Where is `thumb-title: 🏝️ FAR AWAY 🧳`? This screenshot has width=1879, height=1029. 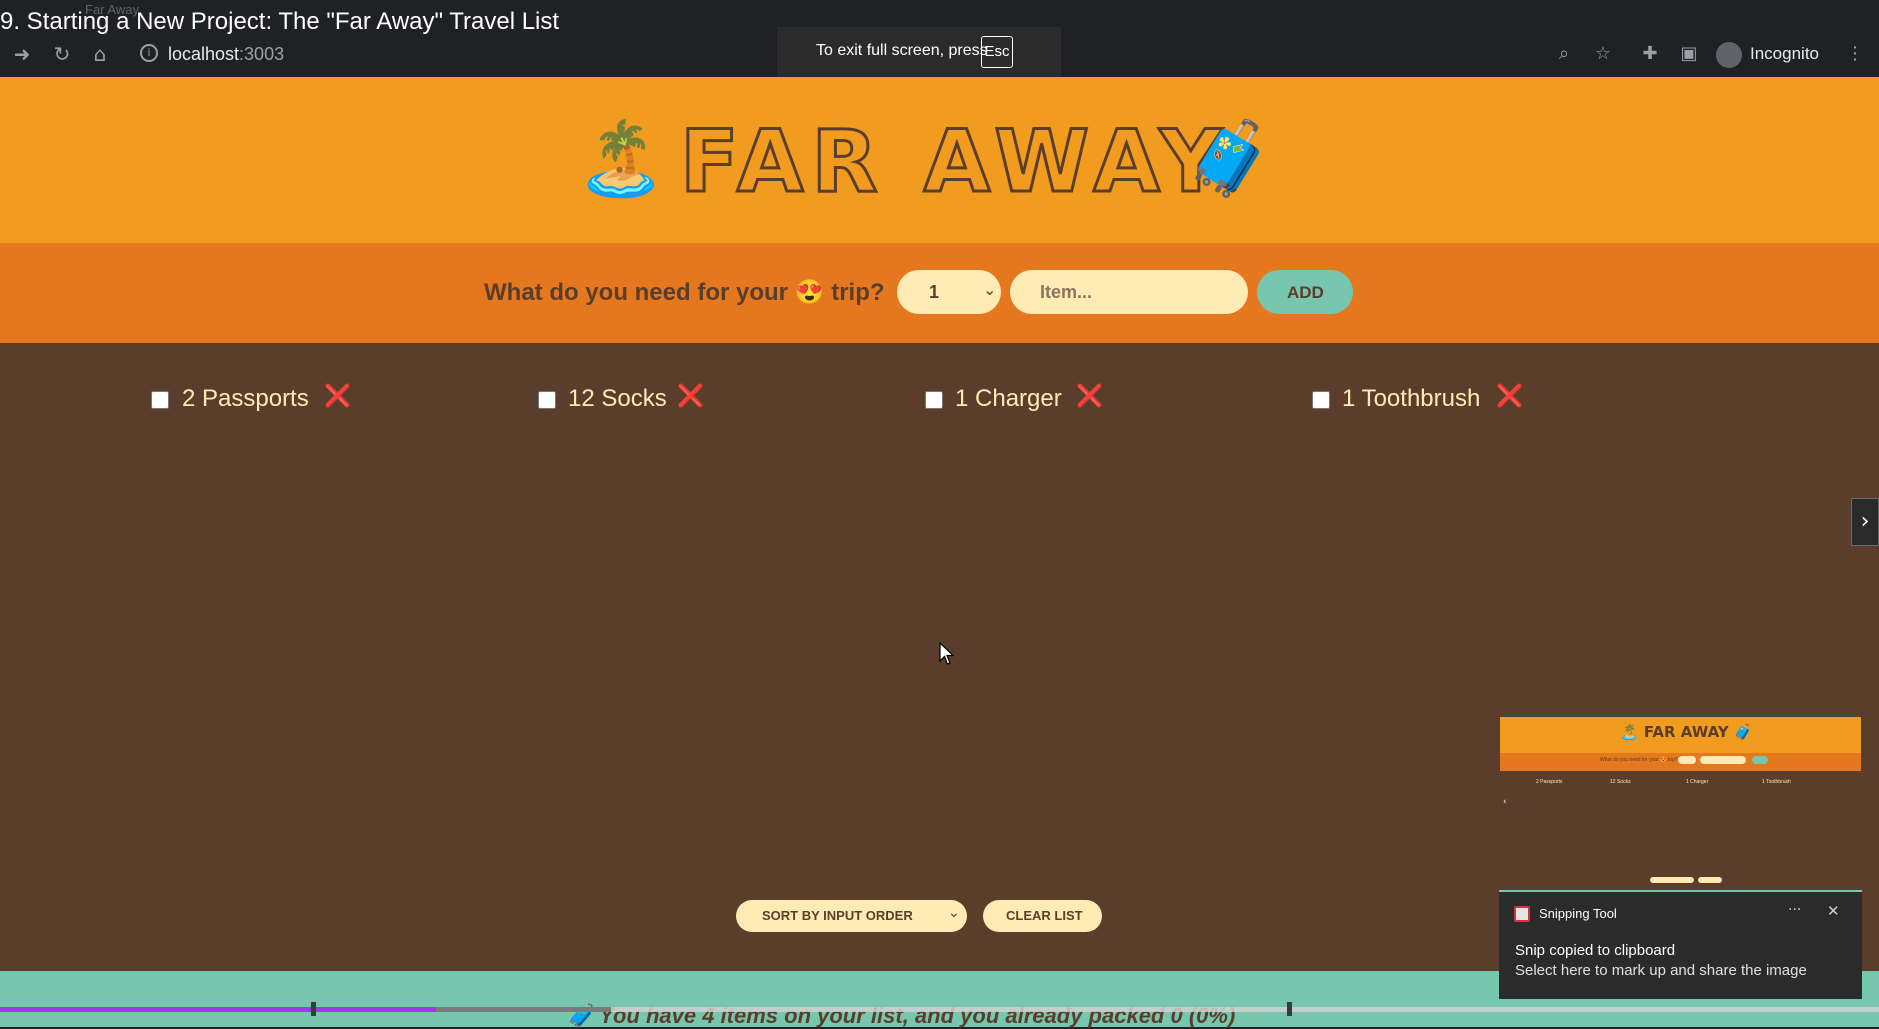
thumb-title: 🏝️ FAR AWAY 🧳 is located at coordinates (1686, 732).